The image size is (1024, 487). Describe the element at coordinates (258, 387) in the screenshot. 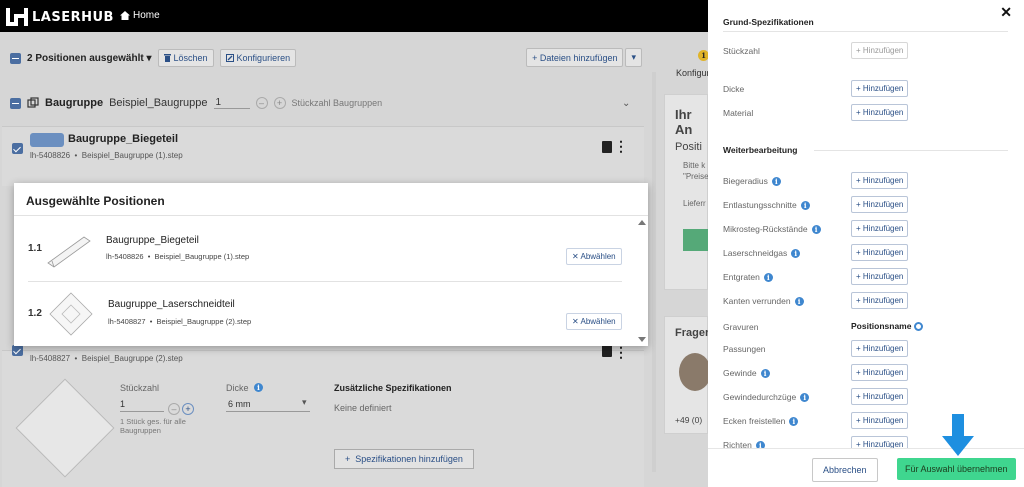

I see `thickness-info-icon: i` at that location.